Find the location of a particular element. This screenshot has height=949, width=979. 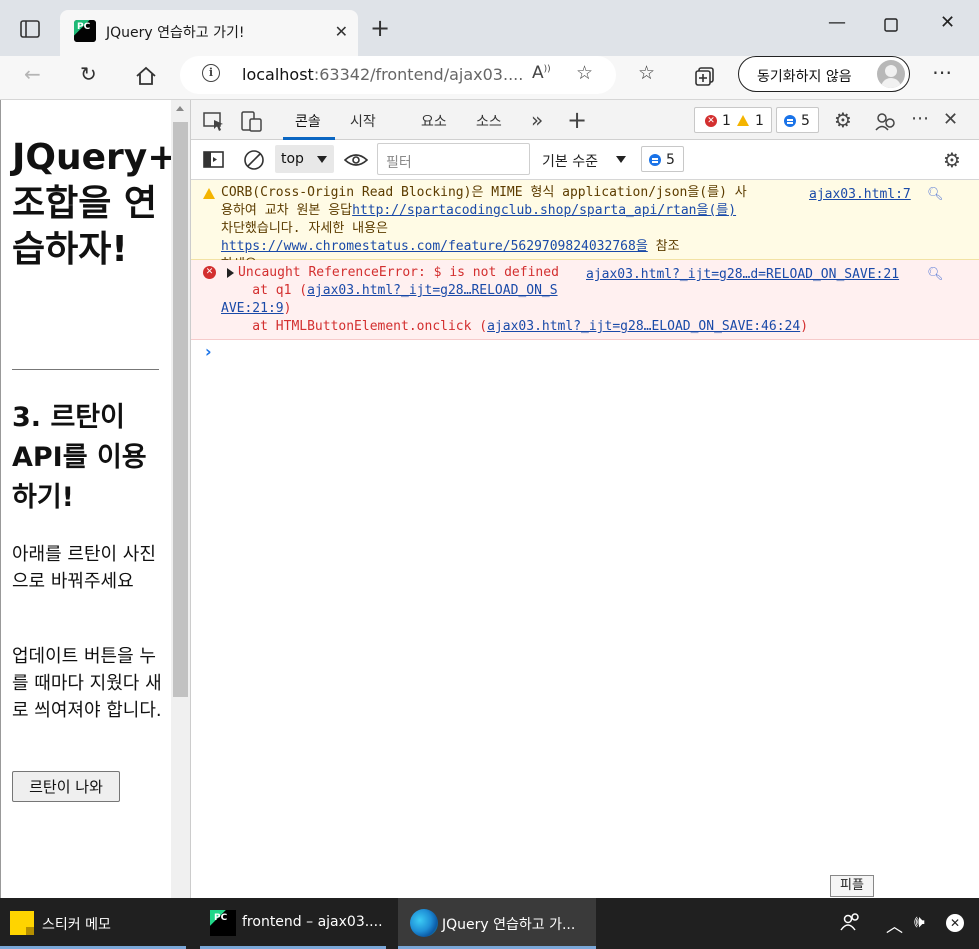

level-chevron-down-icon is located at coordinates (621, 159).